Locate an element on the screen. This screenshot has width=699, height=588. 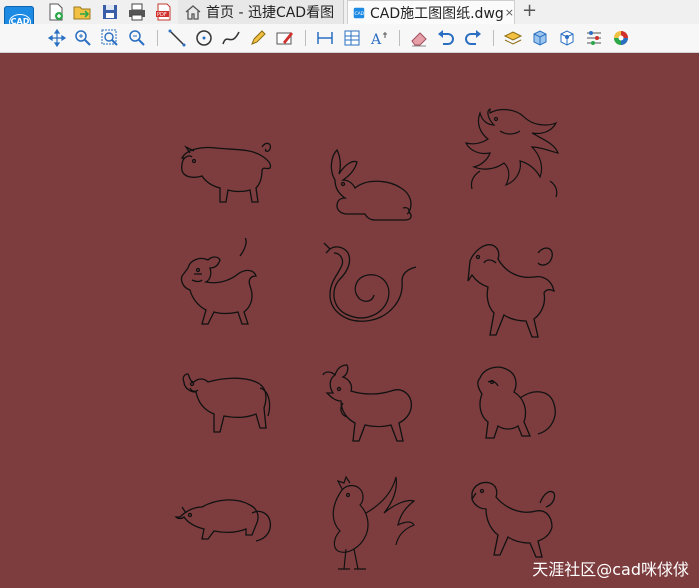
goat-drawing is located at coordinates (367, 403).